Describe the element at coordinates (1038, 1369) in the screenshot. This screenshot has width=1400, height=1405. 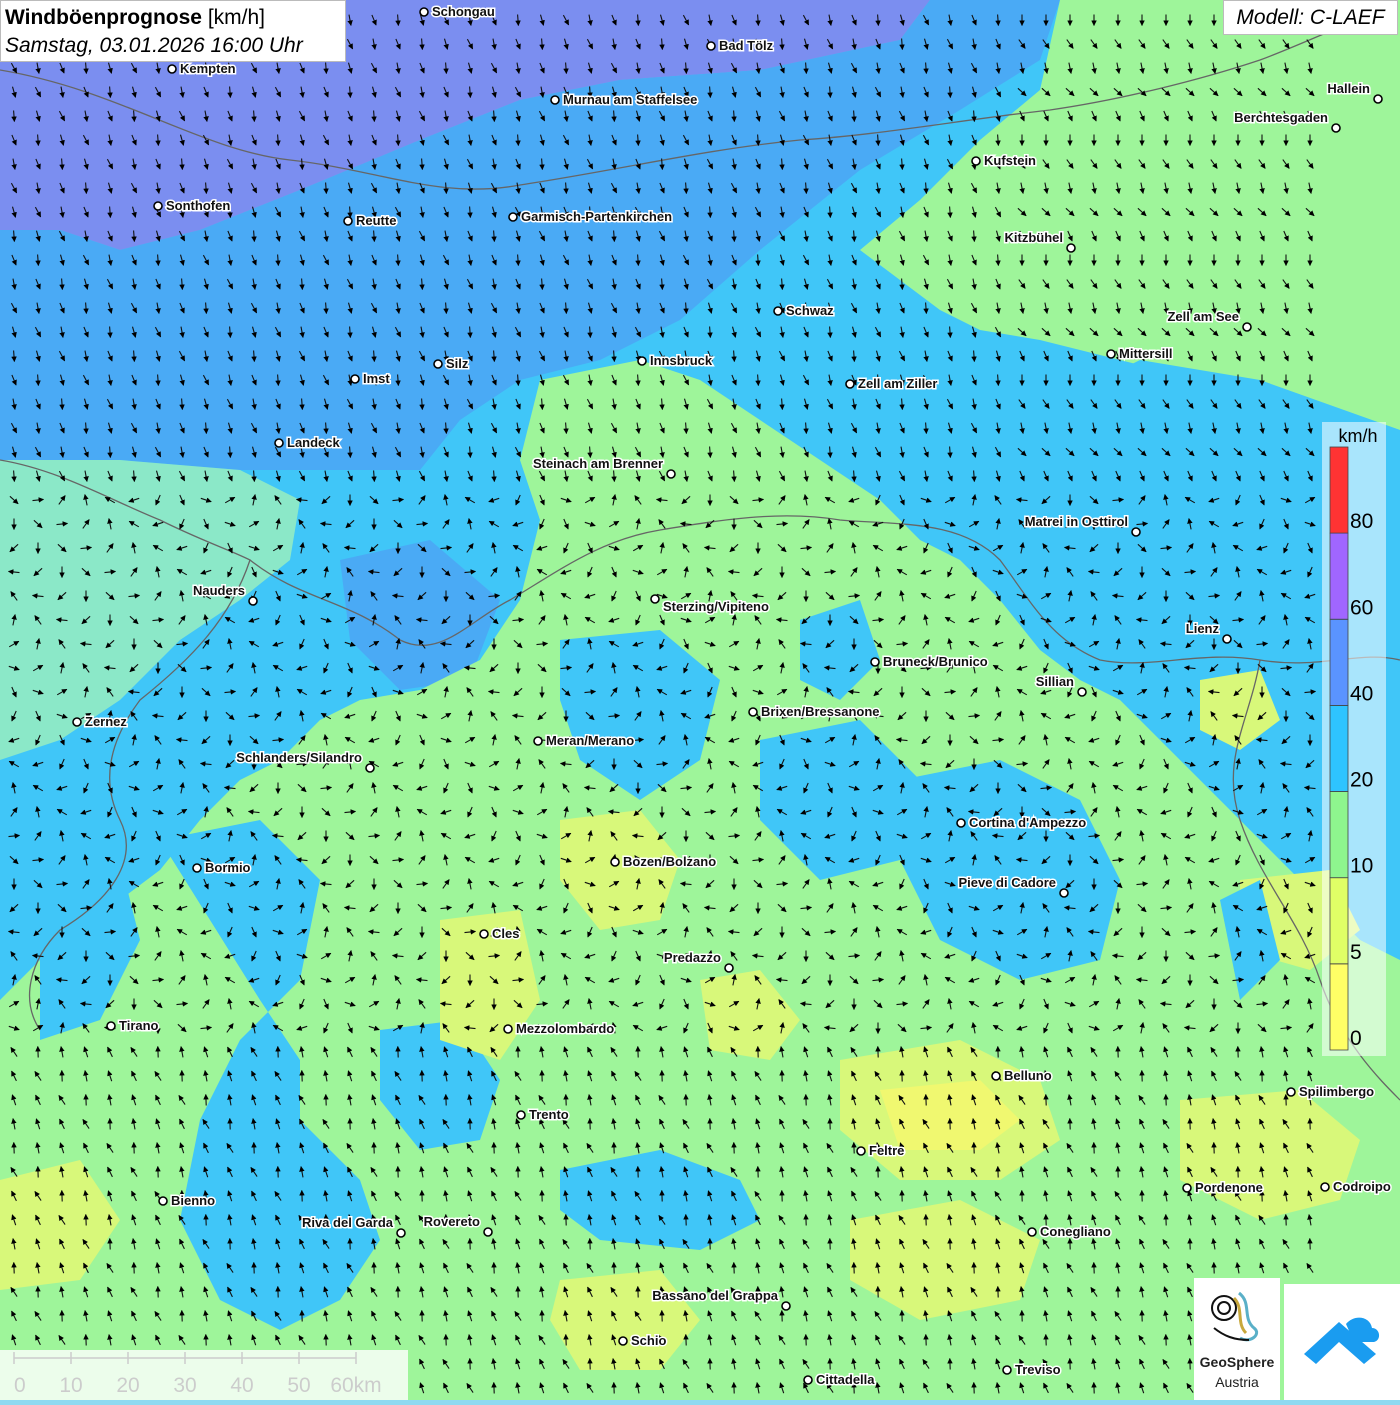
I see `city-label: Treviso` at that location.